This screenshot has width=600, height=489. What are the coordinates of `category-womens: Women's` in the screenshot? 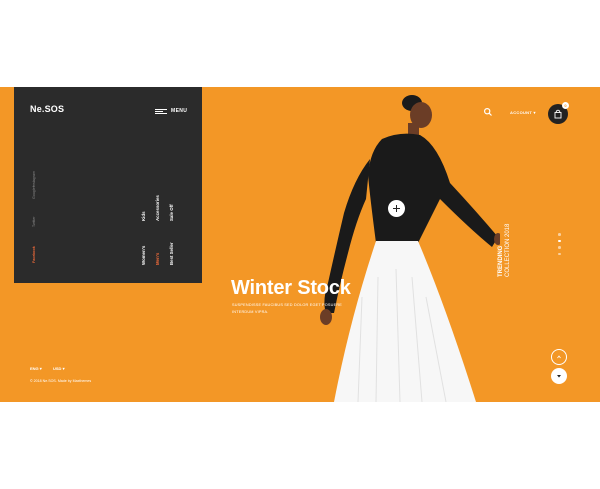 It's located at (143, 255).